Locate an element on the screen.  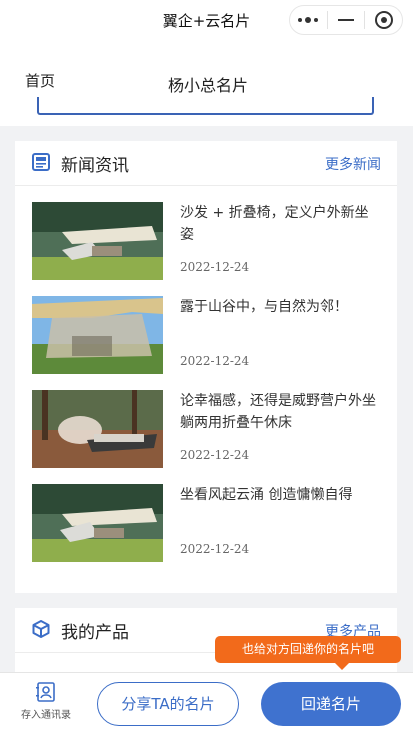
news-title: 论幸福感，还得是威野营户外坐躺两用折叠午休床 is located at coordinates (278, 412).